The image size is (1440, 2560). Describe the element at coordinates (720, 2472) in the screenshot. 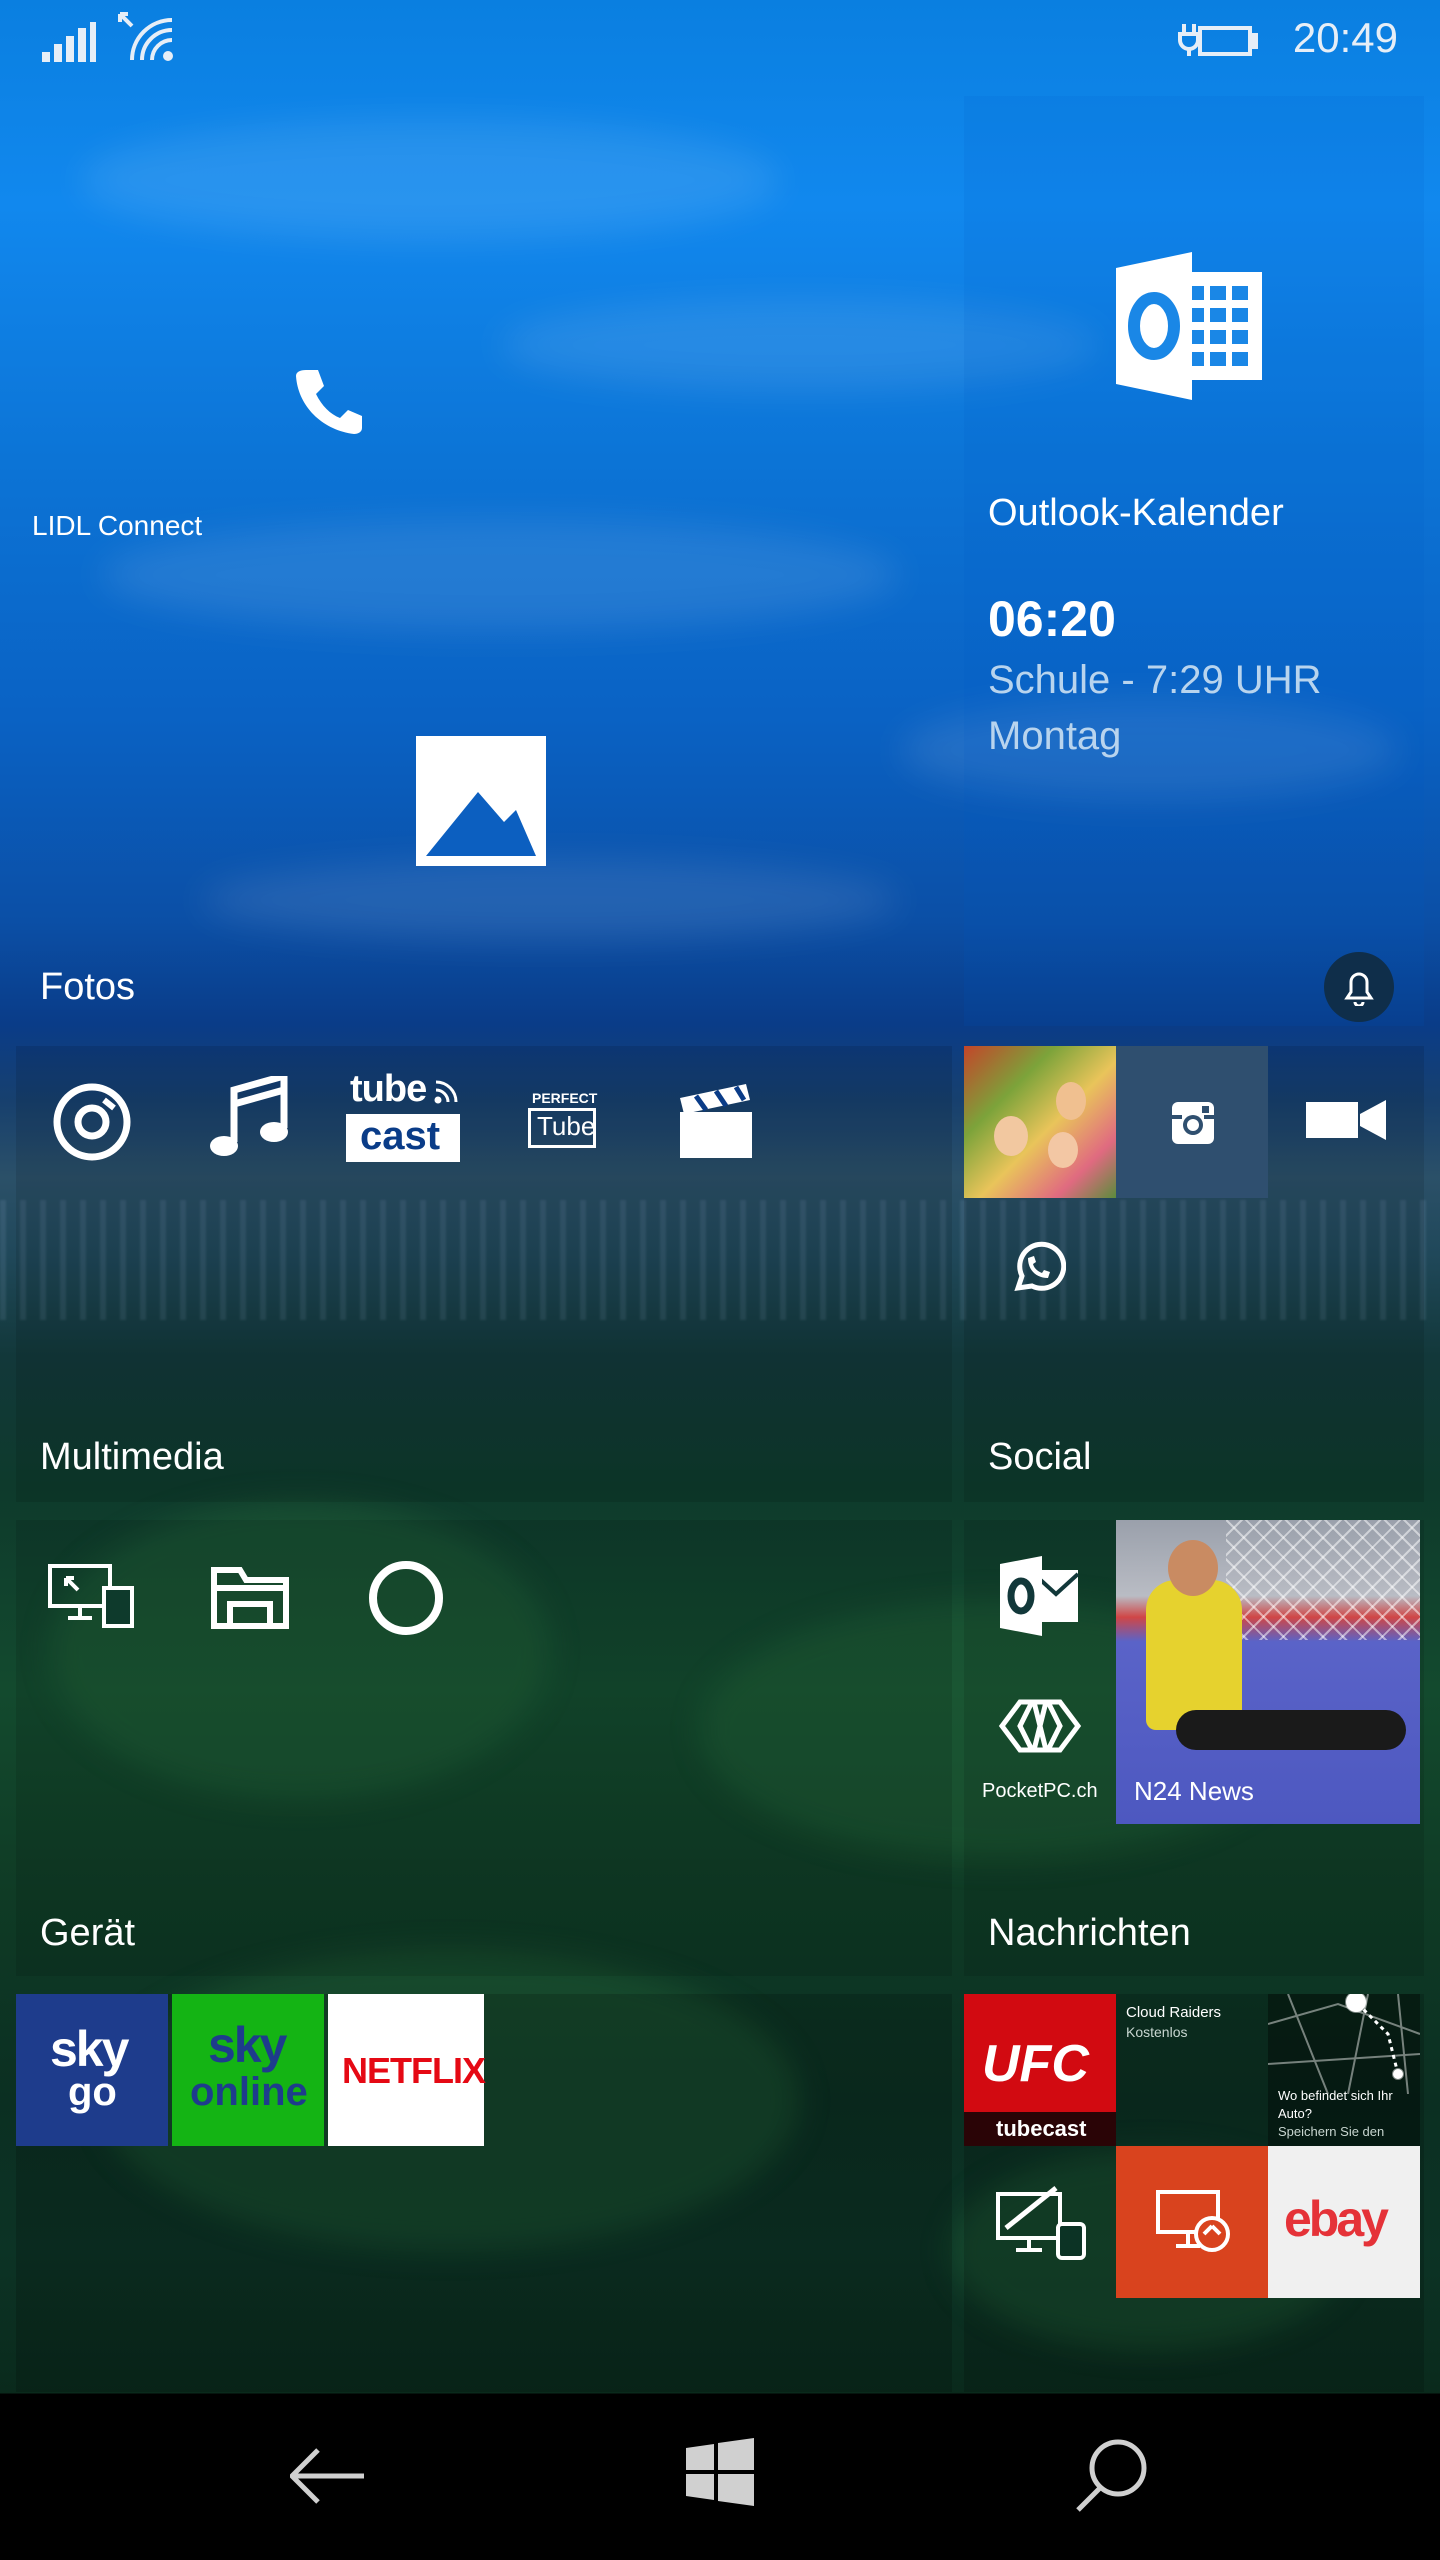

I see `windows-start-icon` at that location.